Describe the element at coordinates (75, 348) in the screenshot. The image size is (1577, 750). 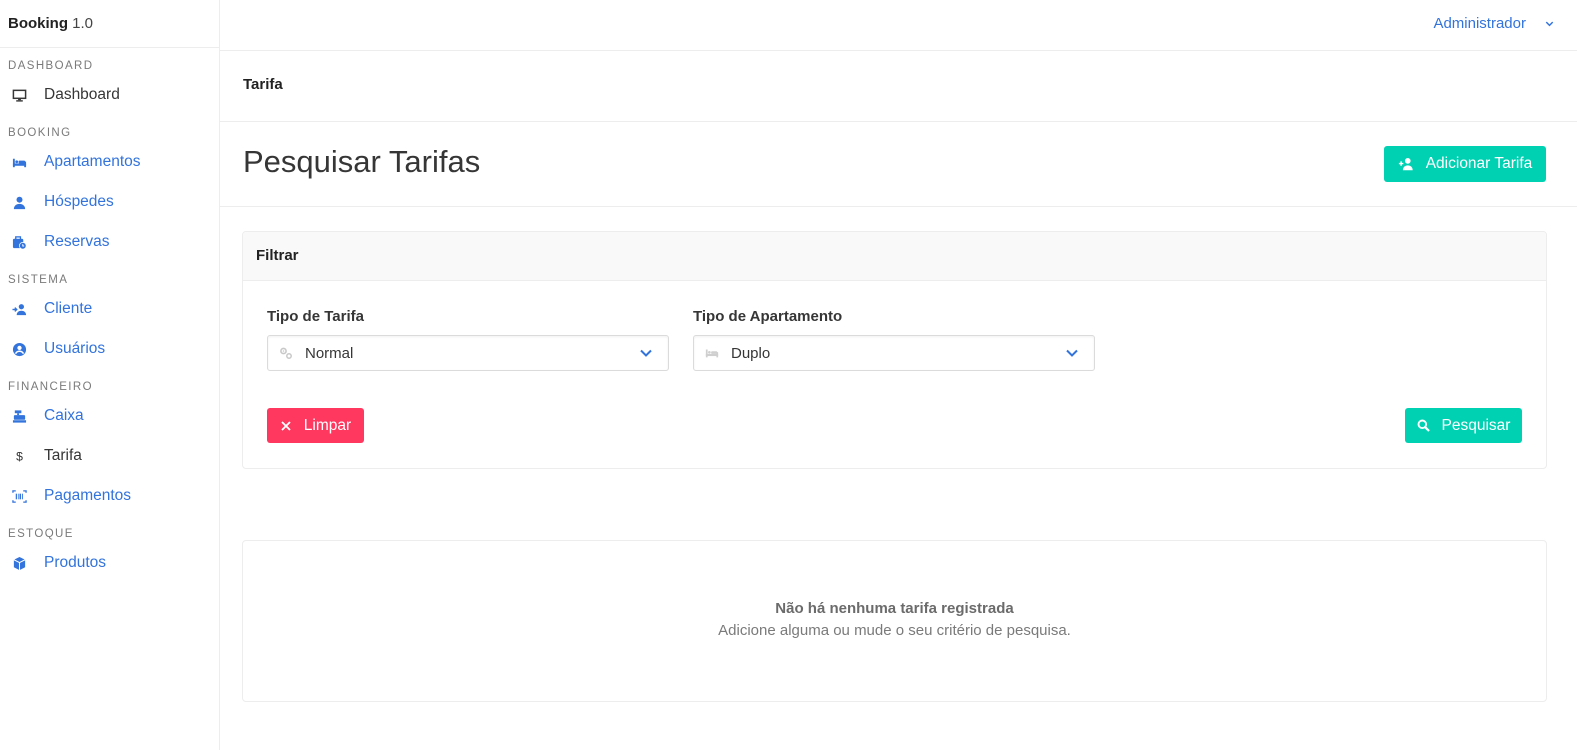
I see `sidebar-item-label: Usuários` at that location.